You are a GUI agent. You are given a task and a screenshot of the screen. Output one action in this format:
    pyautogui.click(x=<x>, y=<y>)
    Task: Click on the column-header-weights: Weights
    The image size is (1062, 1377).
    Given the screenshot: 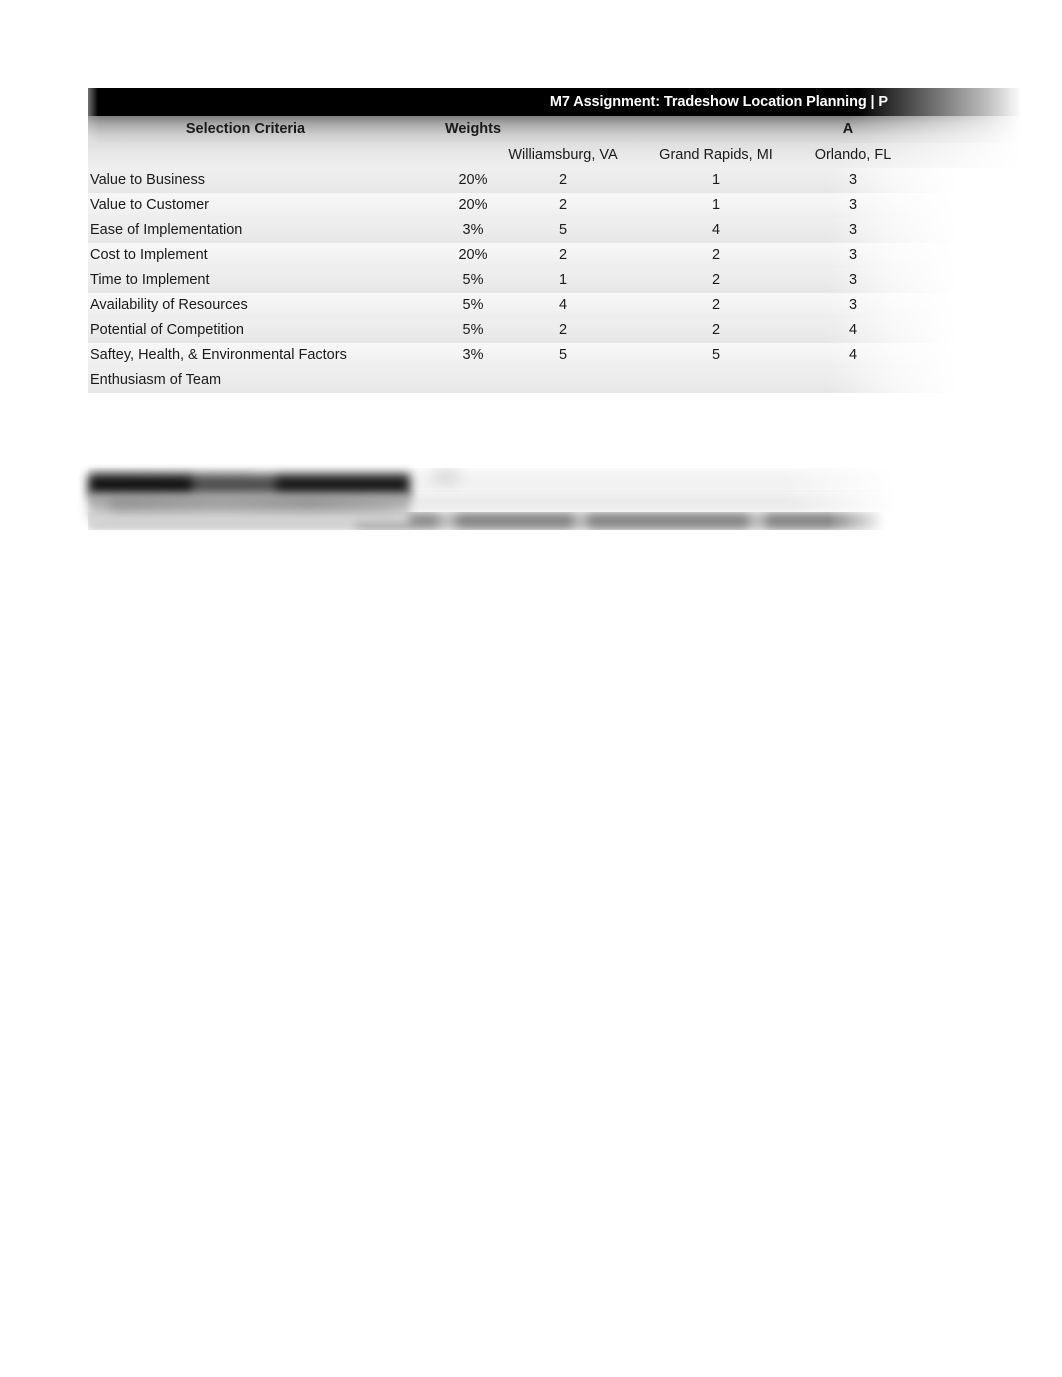 What is the action you would take?
    pyautogui.click(x=473, y=129)
    